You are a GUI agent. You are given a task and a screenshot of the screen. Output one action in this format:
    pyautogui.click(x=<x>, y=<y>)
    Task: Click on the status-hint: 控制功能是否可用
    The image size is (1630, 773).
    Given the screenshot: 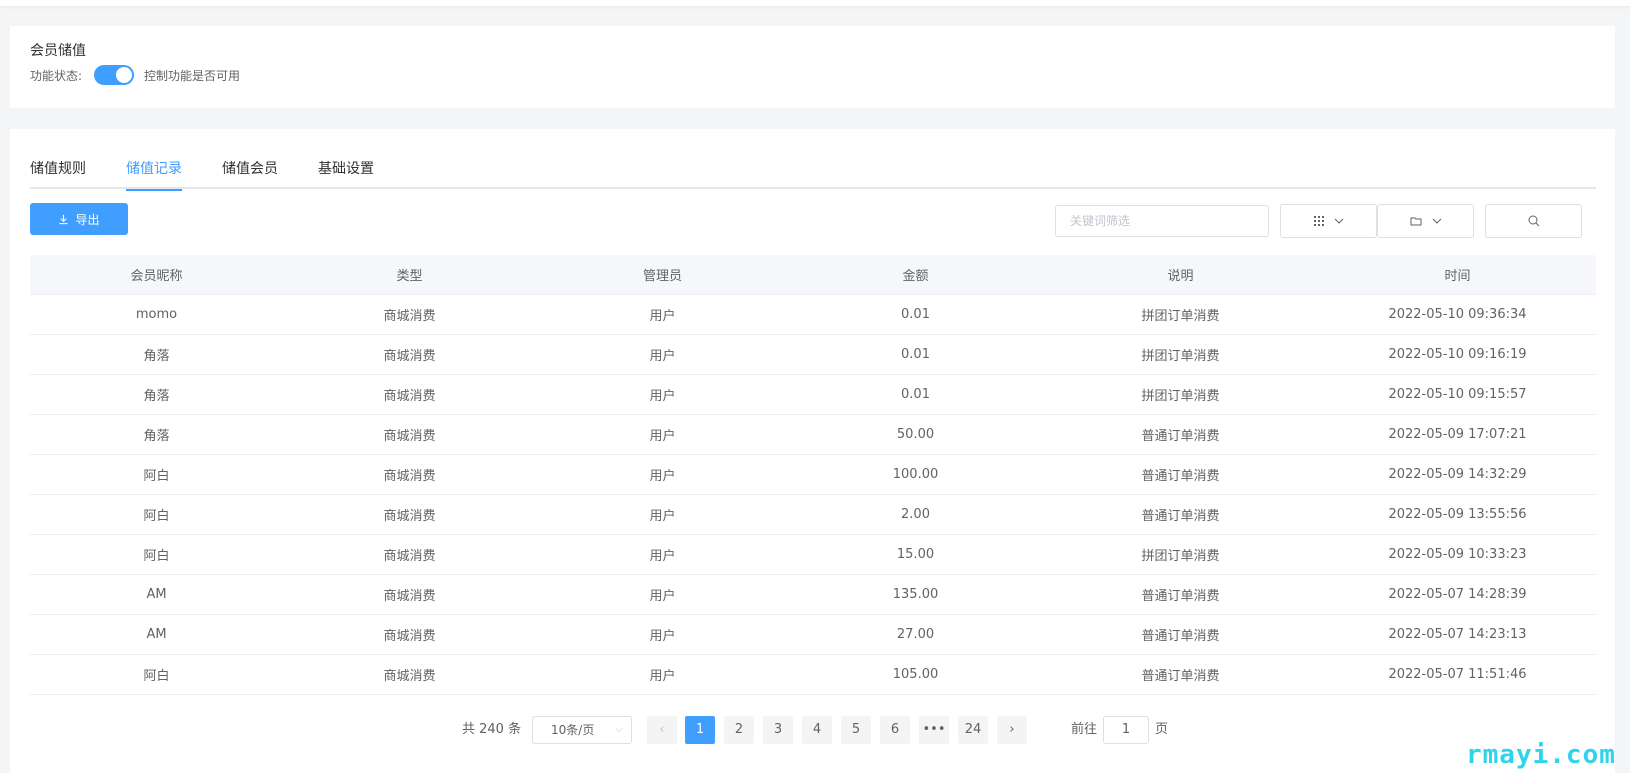 What is the action you would take?
    pyautogui.click(x=192, y=75)
    